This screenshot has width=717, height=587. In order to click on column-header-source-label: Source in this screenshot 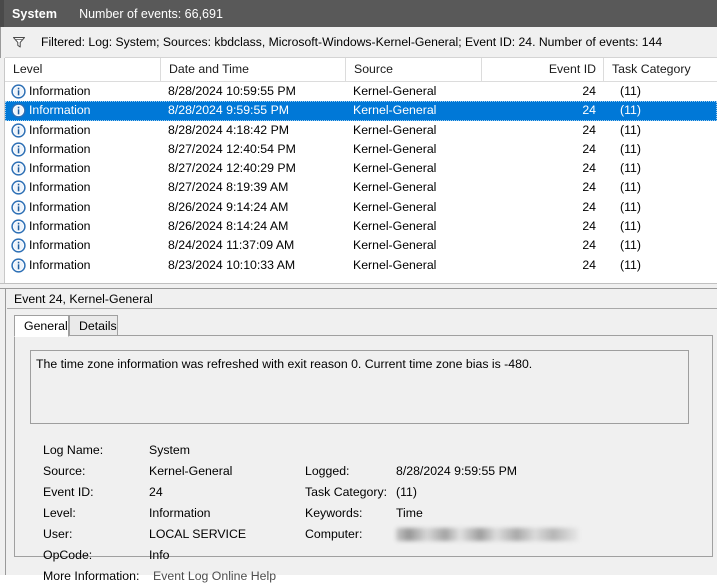, I will do `click(373, 69)`.